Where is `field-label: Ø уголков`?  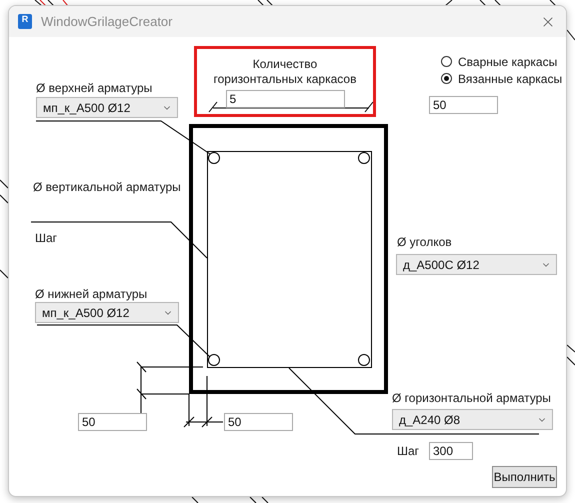 field-label: Ø уголков is located at coordinates (424, 242).